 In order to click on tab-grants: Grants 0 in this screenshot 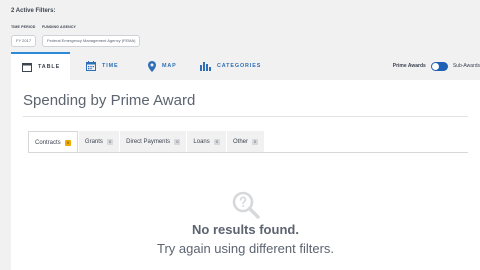, I will do `click(99, 141)`.